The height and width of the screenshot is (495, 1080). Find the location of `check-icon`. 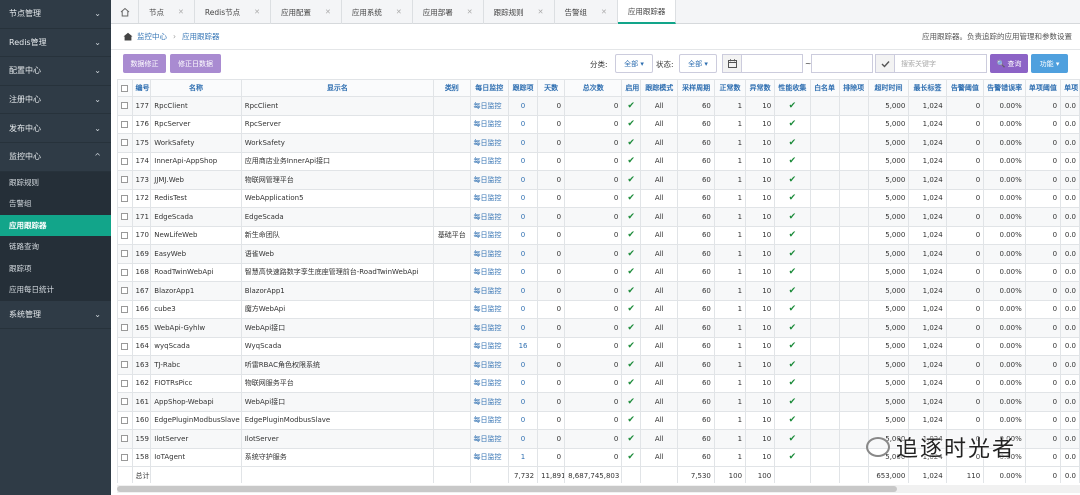

check-icon is located at coordinates (885, 63).